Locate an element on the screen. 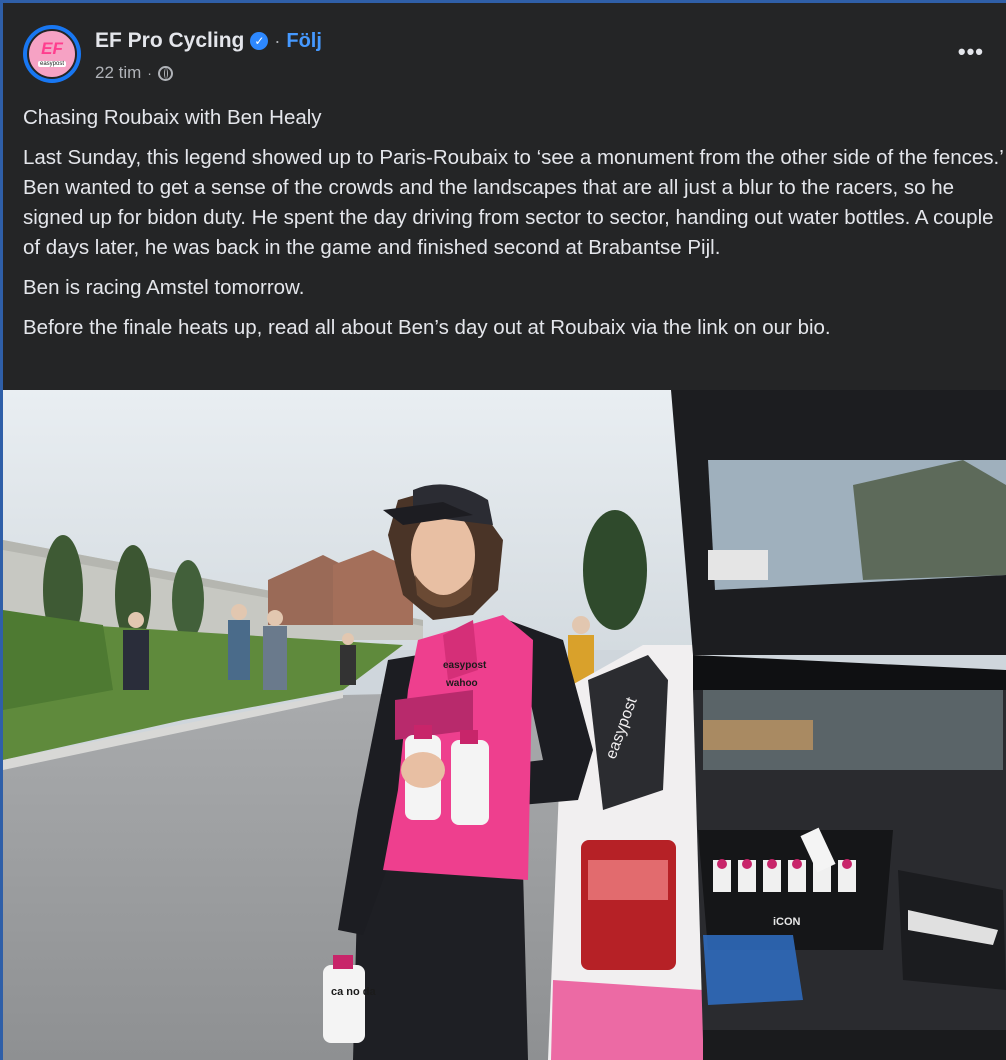 The width and height of the screenshot is (1006, 1060). post-paragraph-amstel: Ben is racing Amstel tomorrow. is located at coordinates (164, 287).